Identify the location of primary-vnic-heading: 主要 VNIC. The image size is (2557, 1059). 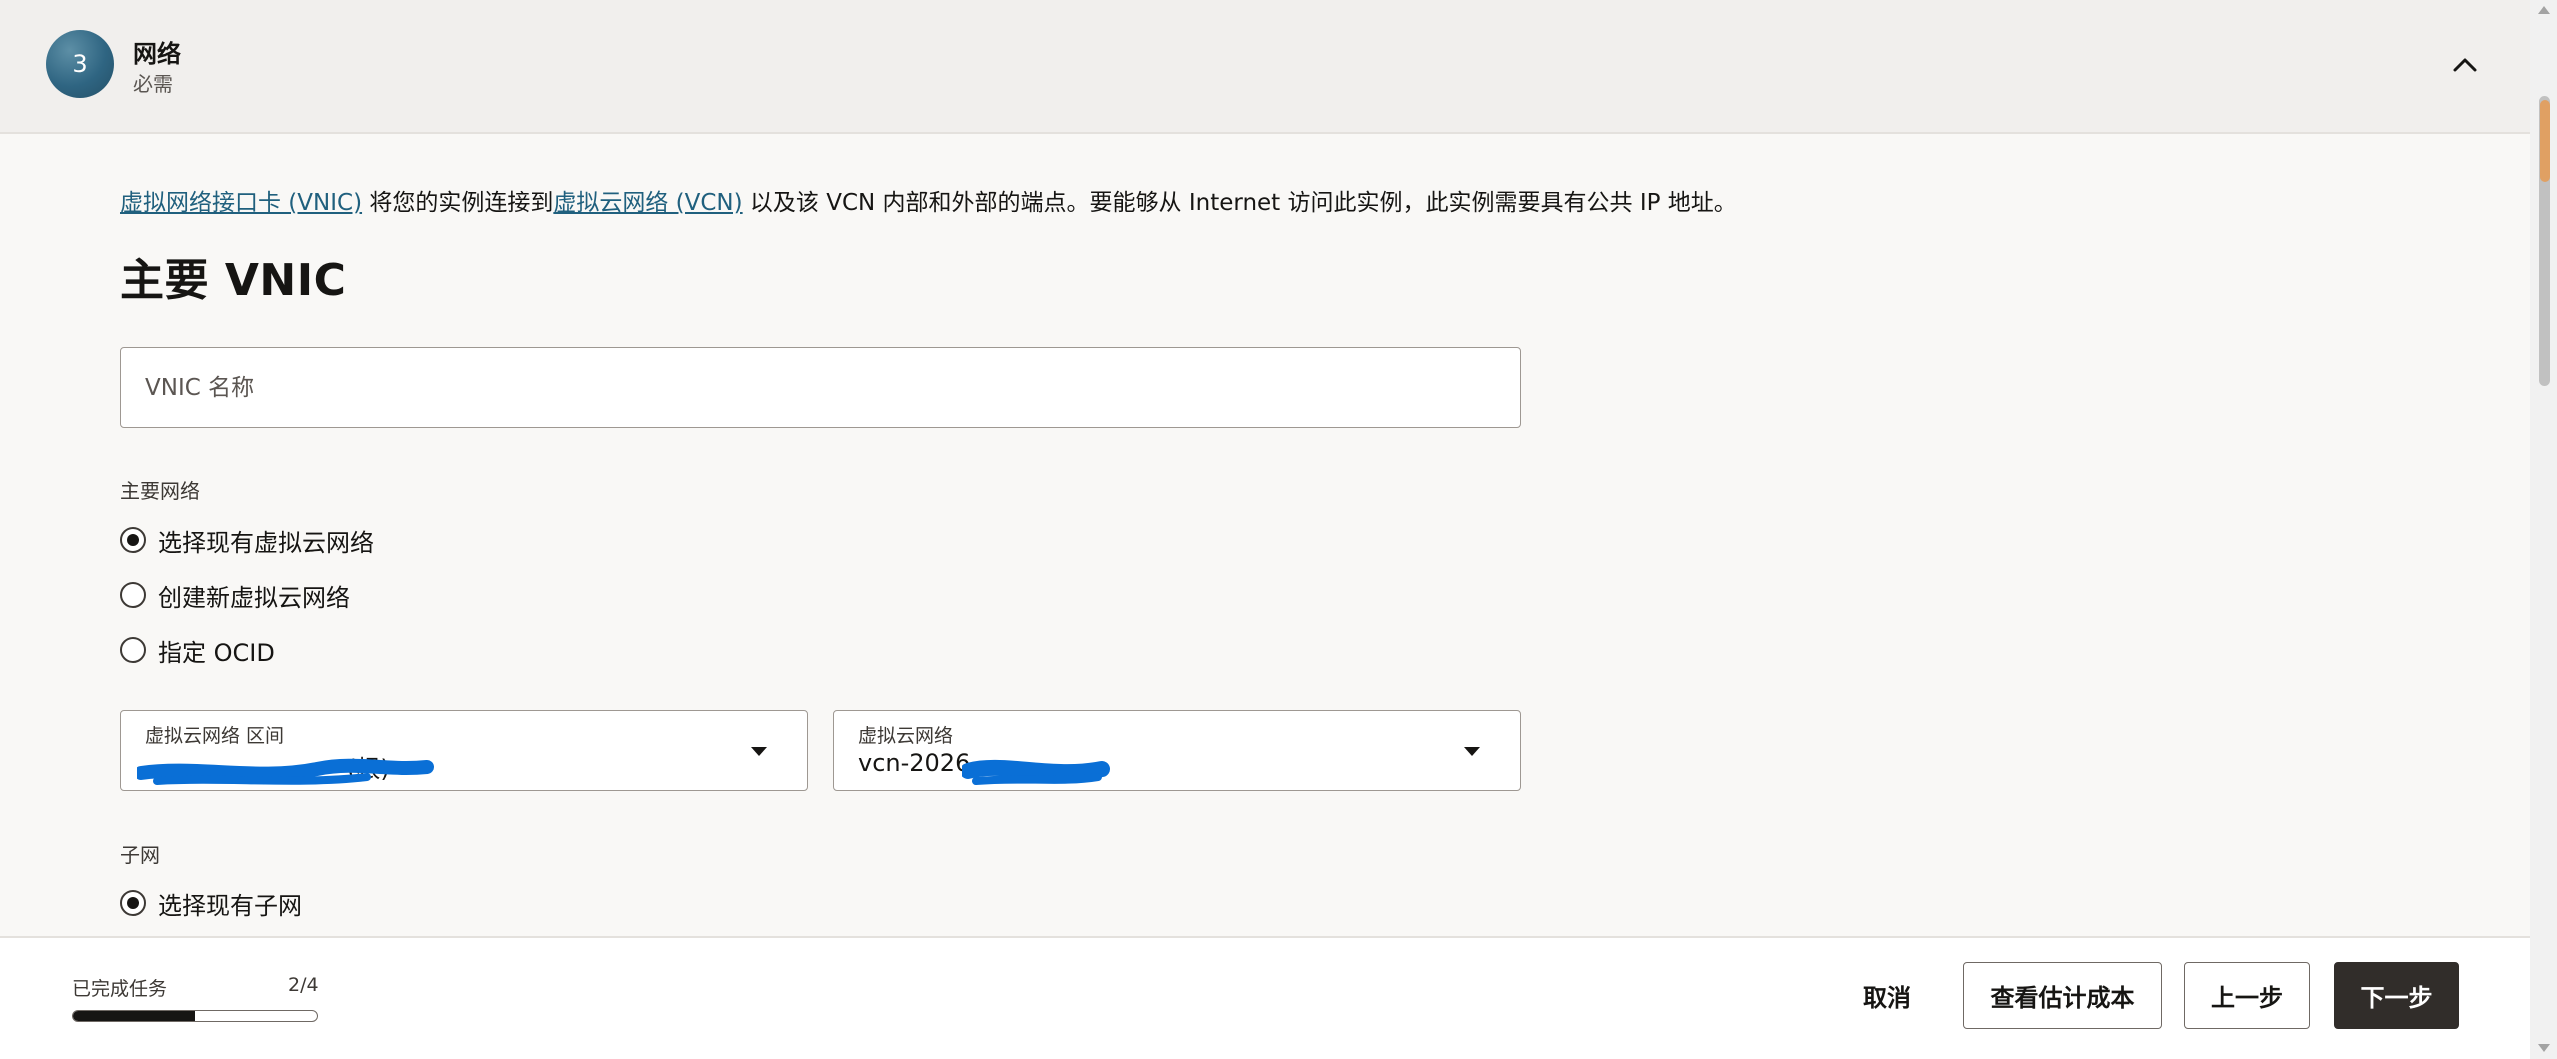
(233, 280).